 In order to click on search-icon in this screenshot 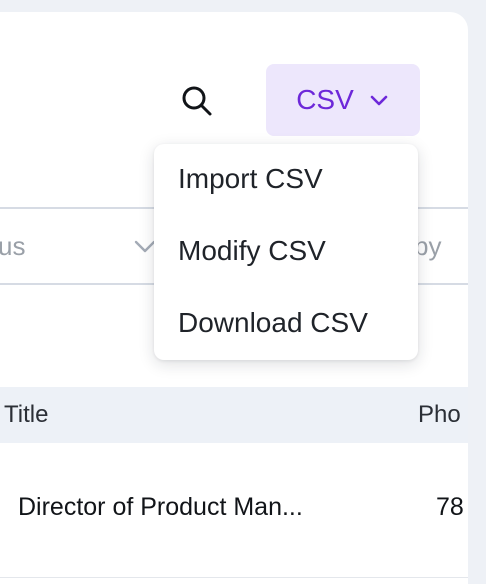, I will do `click(197, 101)`.